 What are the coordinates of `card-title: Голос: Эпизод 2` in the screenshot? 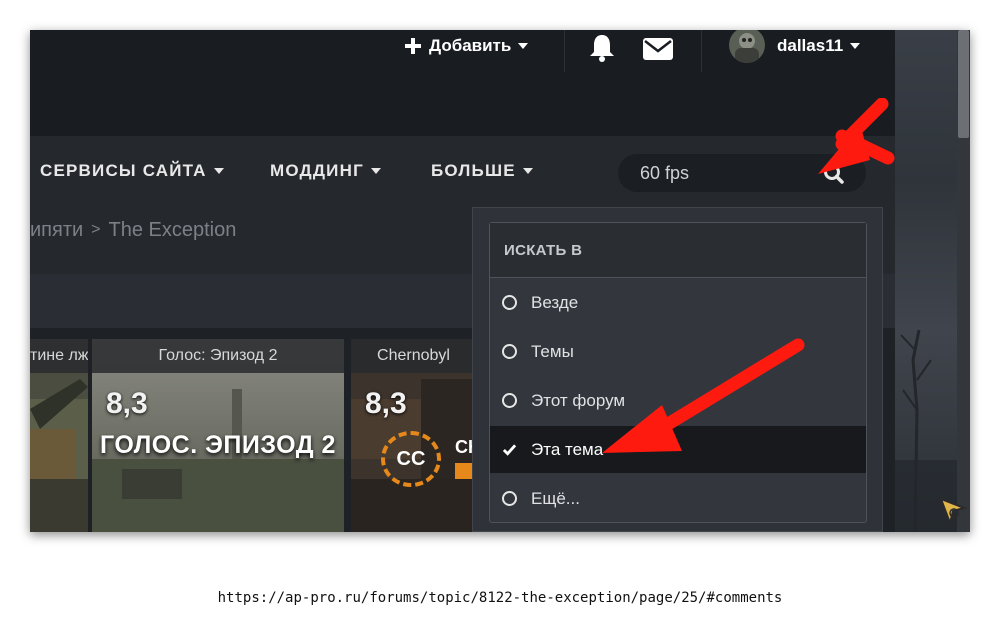 It's located at (218, 356).